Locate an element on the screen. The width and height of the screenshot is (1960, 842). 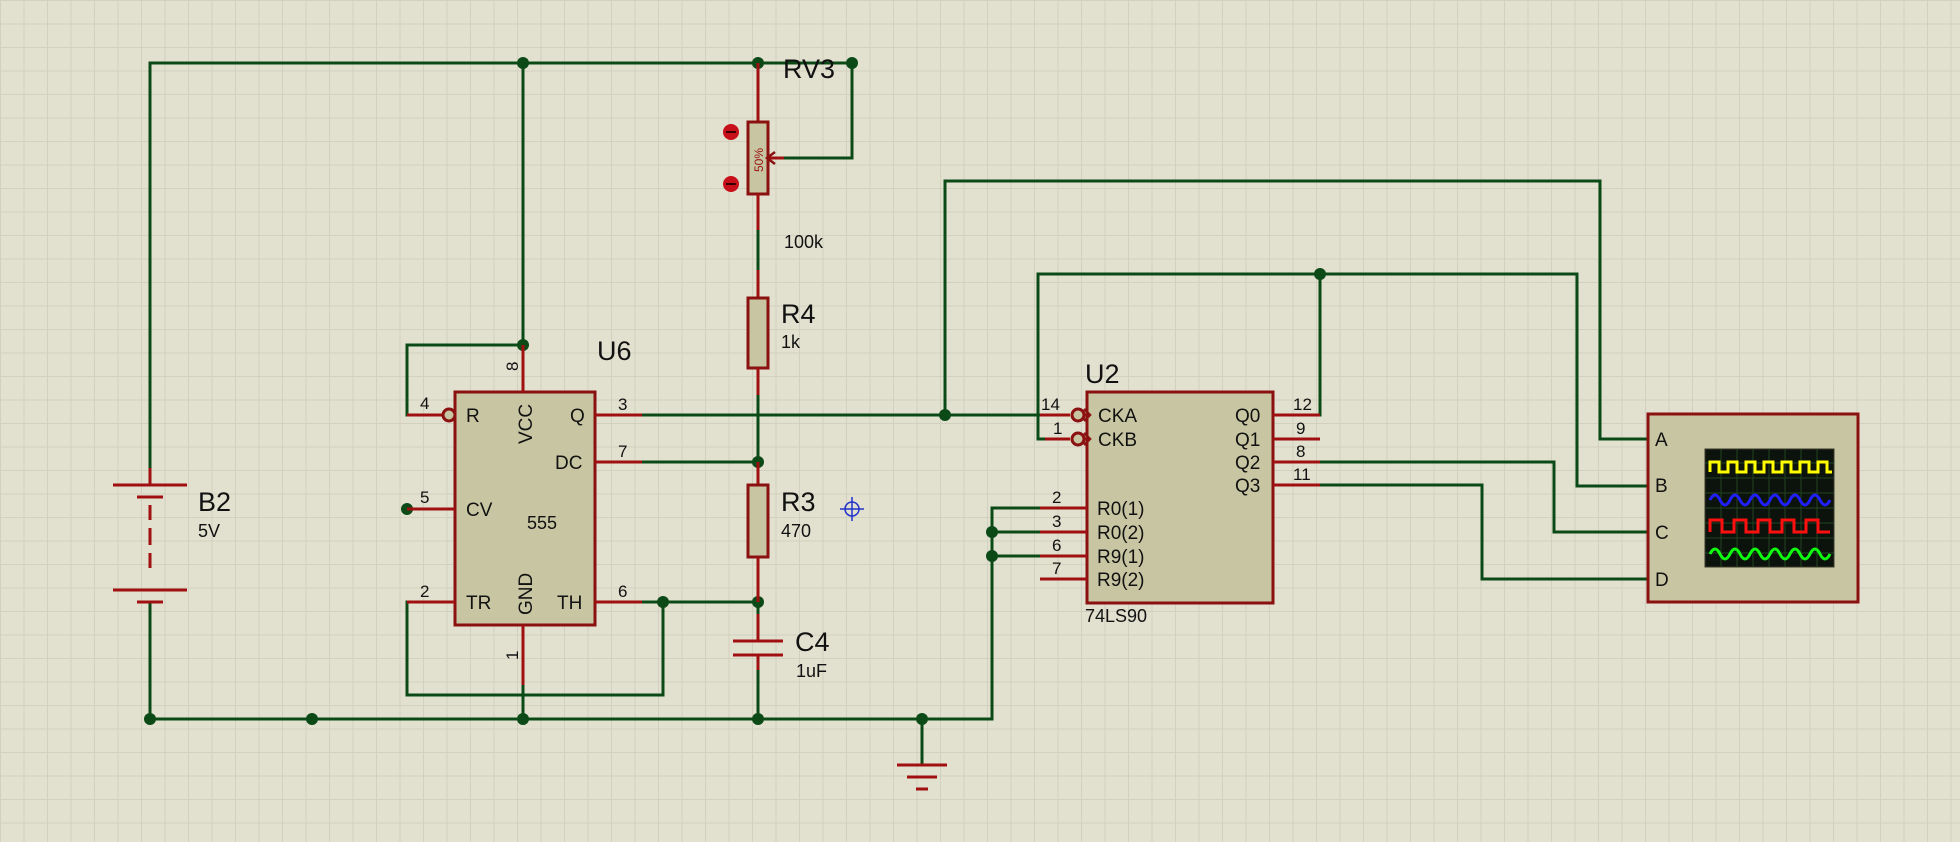
resistor-r4: R4 1k is located at coordinates (781, 332).